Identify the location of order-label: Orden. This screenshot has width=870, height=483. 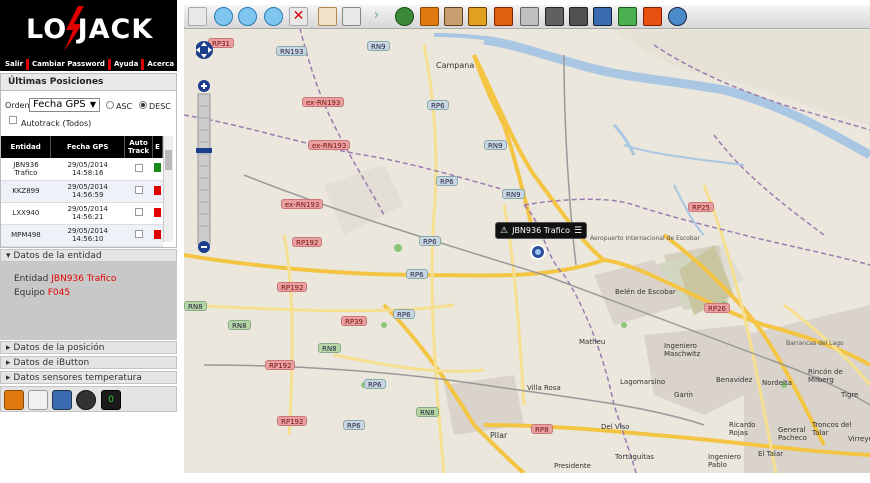
(17, 105).